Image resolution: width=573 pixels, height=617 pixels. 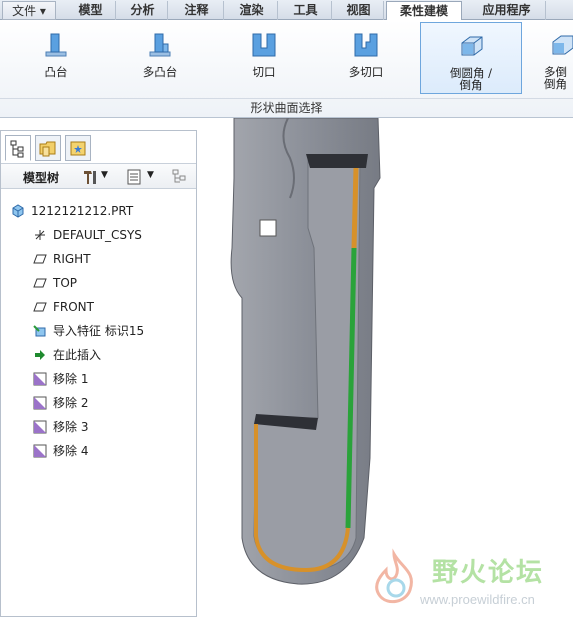 I want to click on part-icon, so click(x=18, y=211).